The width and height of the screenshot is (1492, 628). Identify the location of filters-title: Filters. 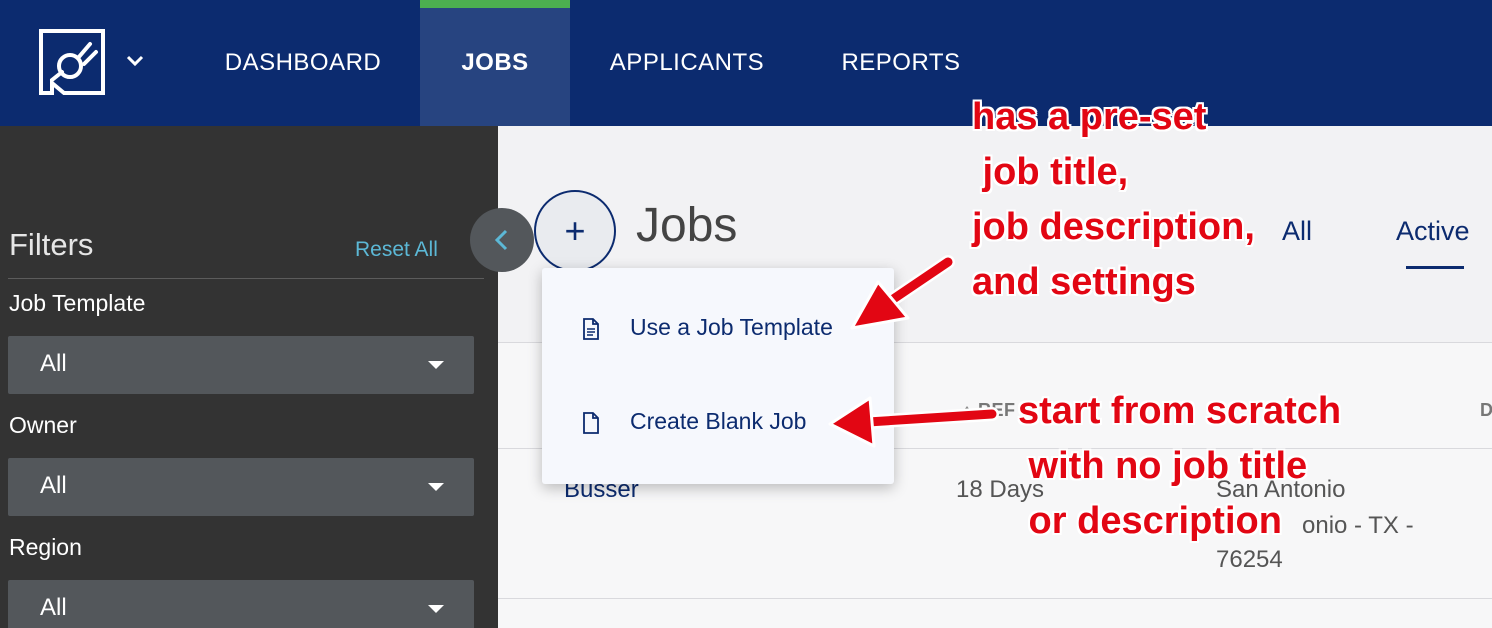
(51, 244).